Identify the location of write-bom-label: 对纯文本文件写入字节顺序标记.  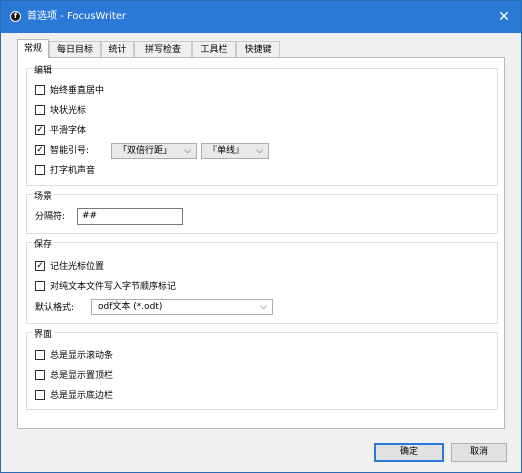
(113, 287).